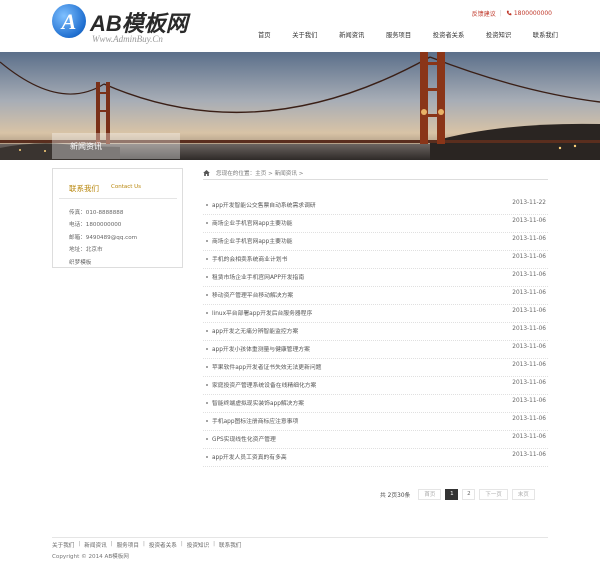  Describe the element at coordinates (255, 330) in the screenshot. I see `news-title: app开发之无痛分辨智能监控方案` at that location.